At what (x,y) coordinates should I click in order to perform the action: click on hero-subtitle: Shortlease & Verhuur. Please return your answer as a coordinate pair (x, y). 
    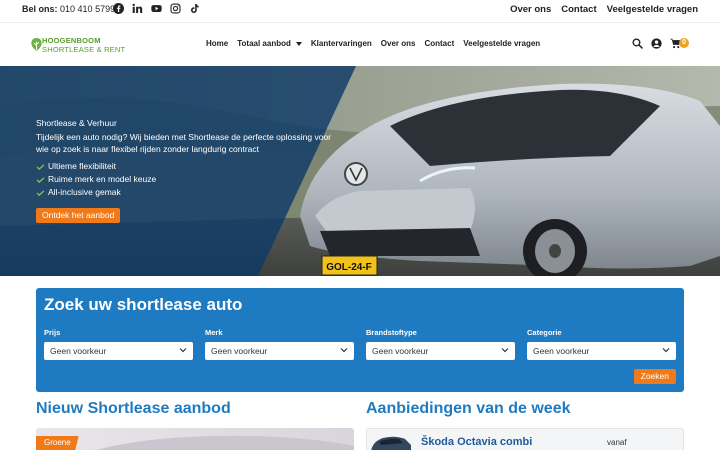
    Looking at the image, I should click on (76, 123).